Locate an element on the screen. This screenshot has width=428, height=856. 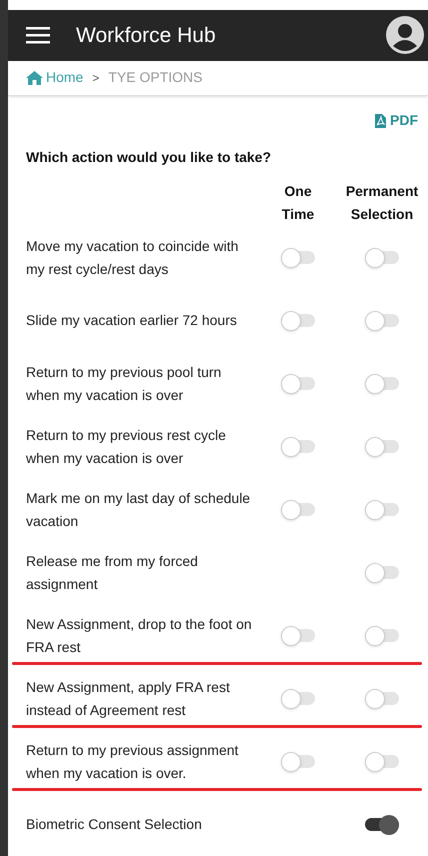
breadcrumb-current: TYE OPTIONS is located at coordinates (155, 78).